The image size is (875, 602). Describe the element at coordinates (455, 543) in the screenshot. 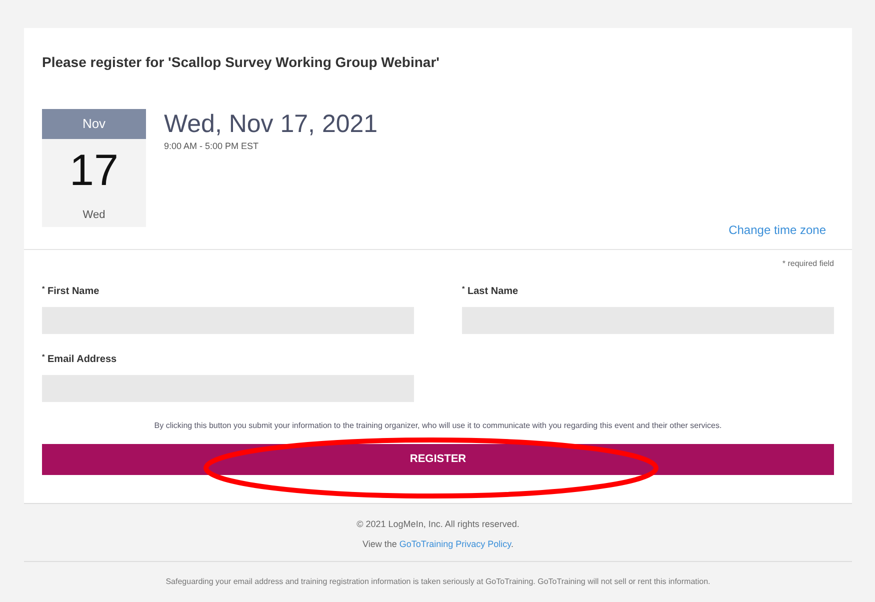

I see `privacy-policy-link: GoToTraining Privacy Policy` at that location.